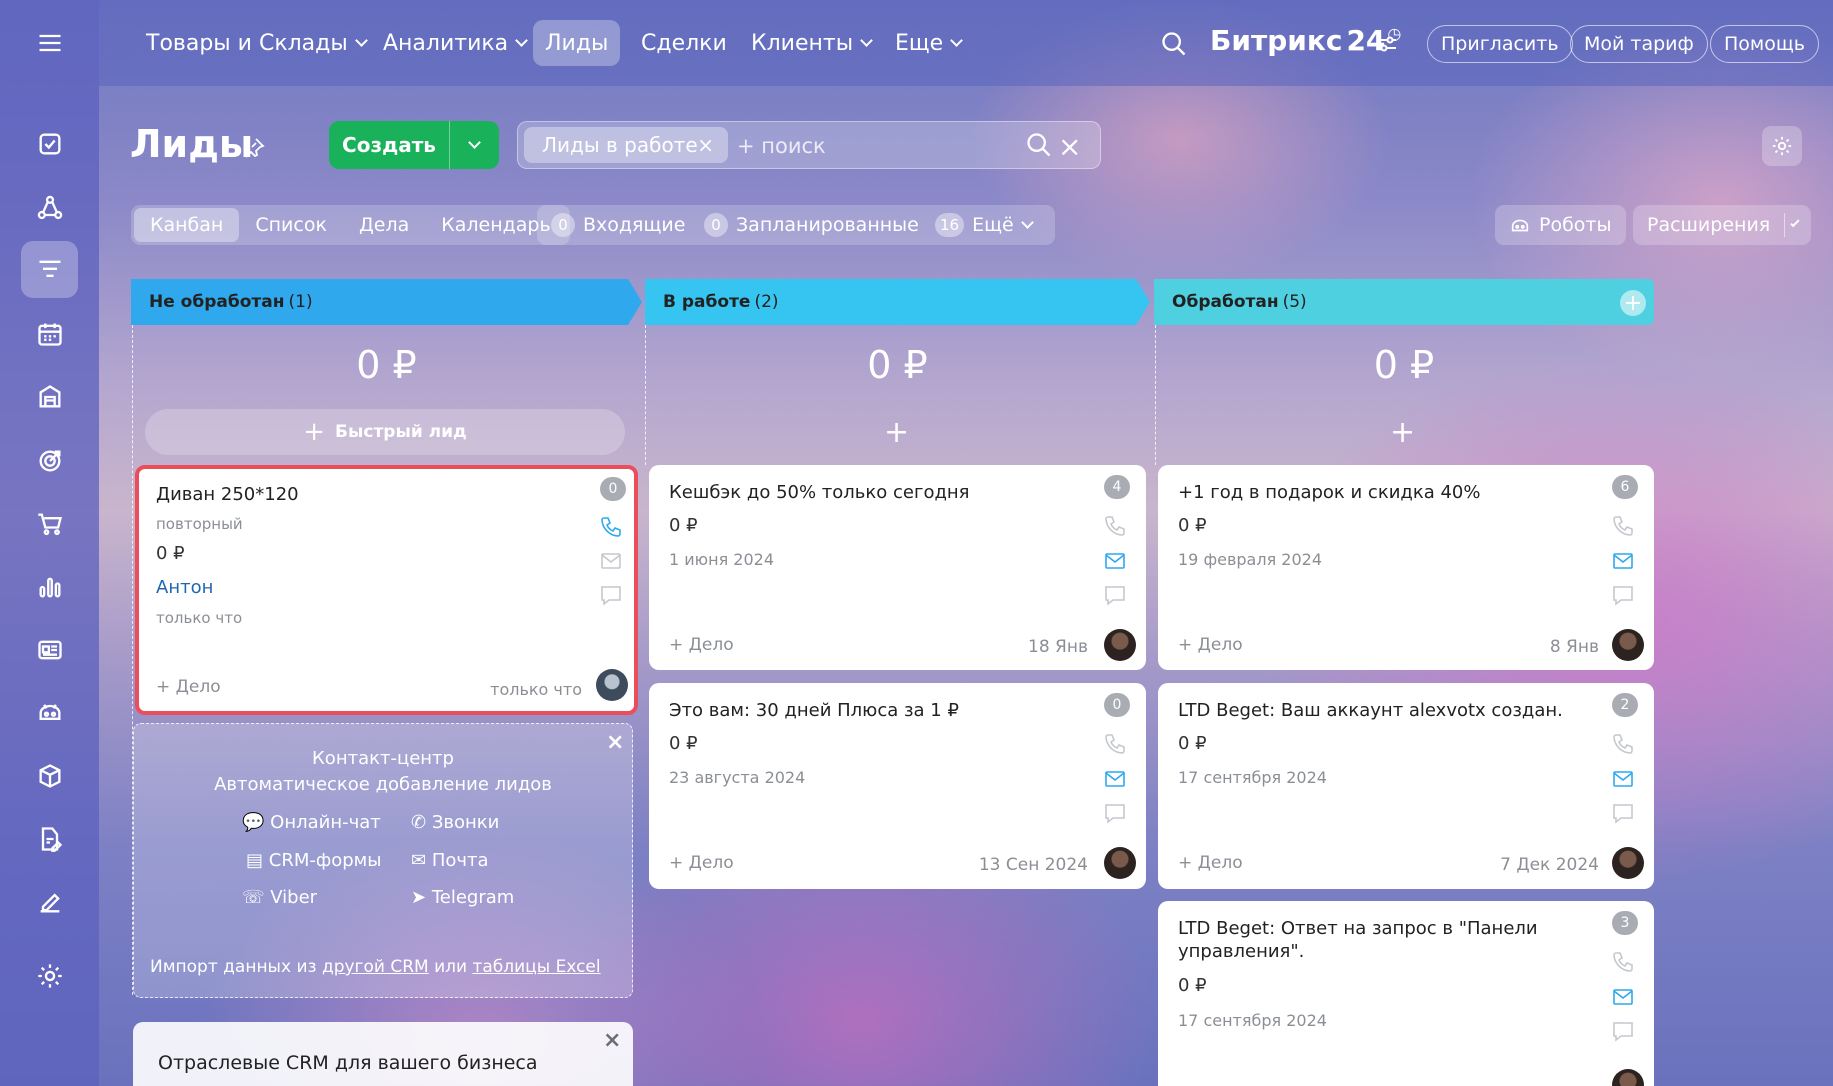  What do you see at coordinates (50, 208) in the screenshot?
I see `crm-icon` at bounding box center [50, 208].